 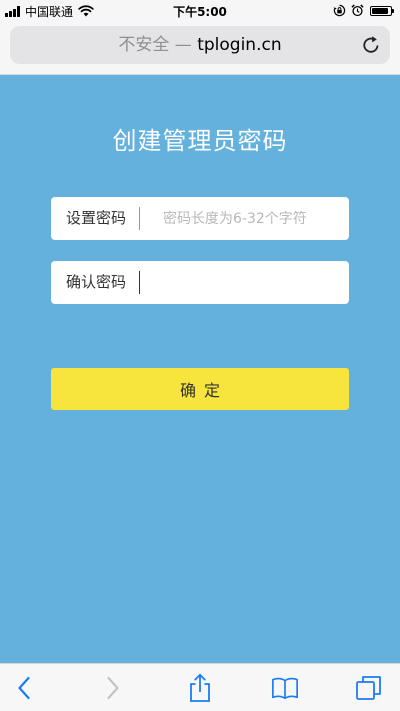 I want to click on share-icon, so click(x=200, y=687).